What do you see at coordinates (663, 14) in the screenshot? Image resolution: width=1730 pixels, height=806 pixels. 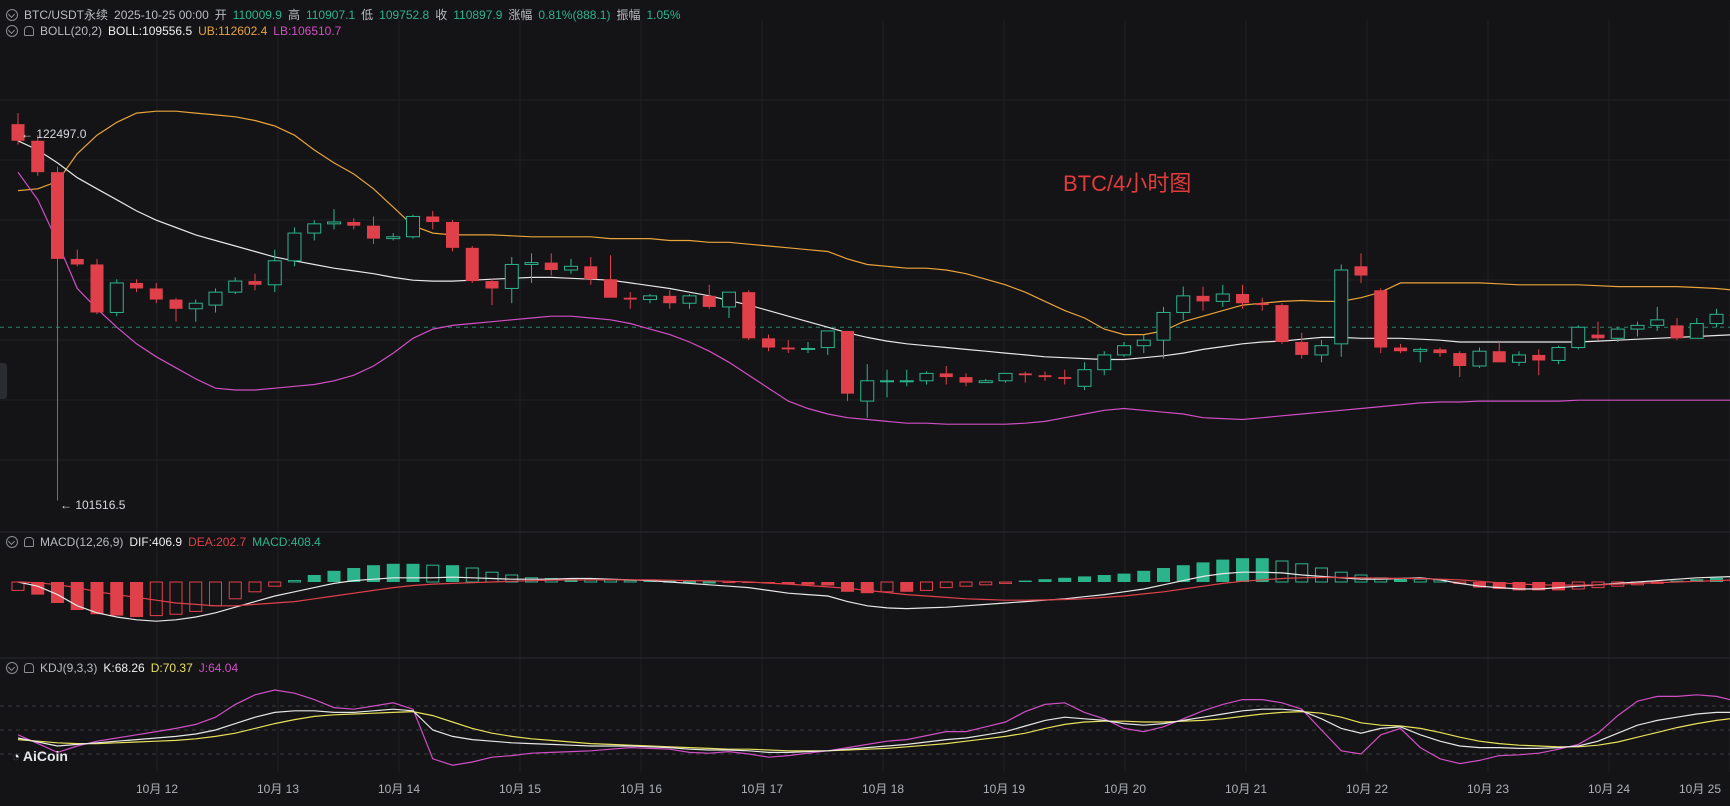 I see `amplitude-value: 1.05%` at bounding box center [663, 14].